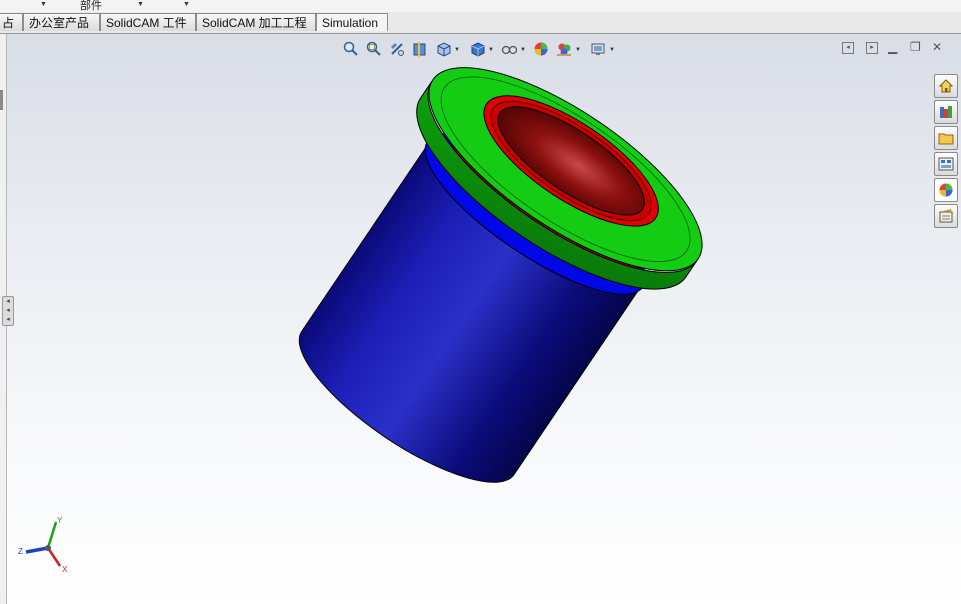 Image resolution: width=961 pixels, height=604 pixels. I want to click on tab-office-products: 办公室产品, so click(61, 22).